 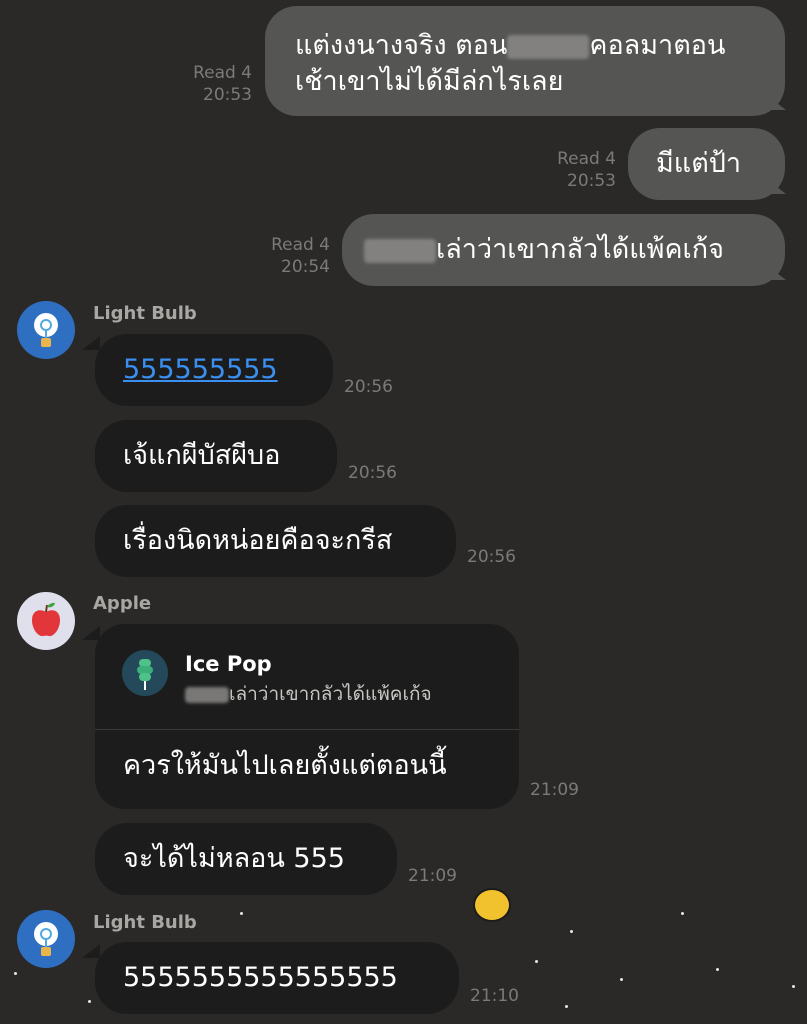 I want to click on apple-icon, so click(x=46, y=619).